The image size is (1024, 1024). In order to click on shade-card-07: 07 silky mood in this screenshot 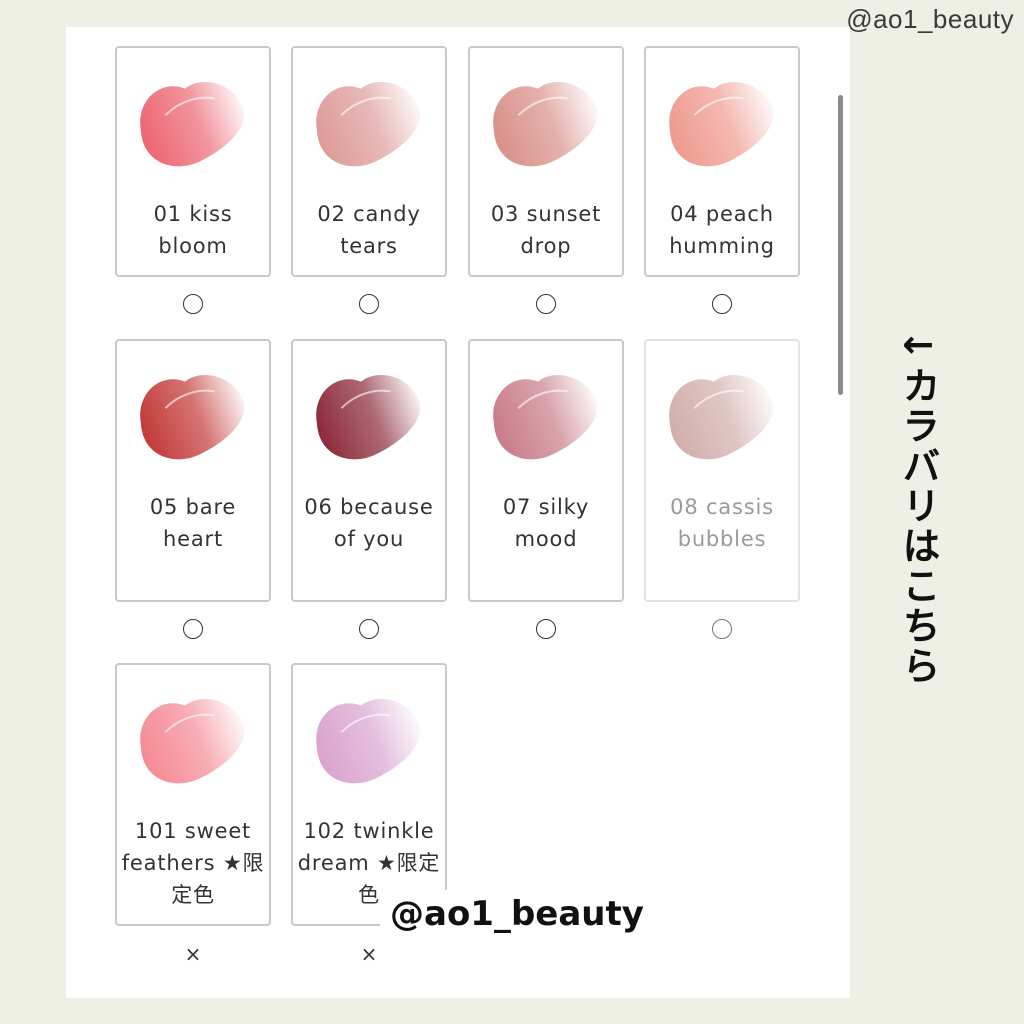, I will do `click(546, 470)`.